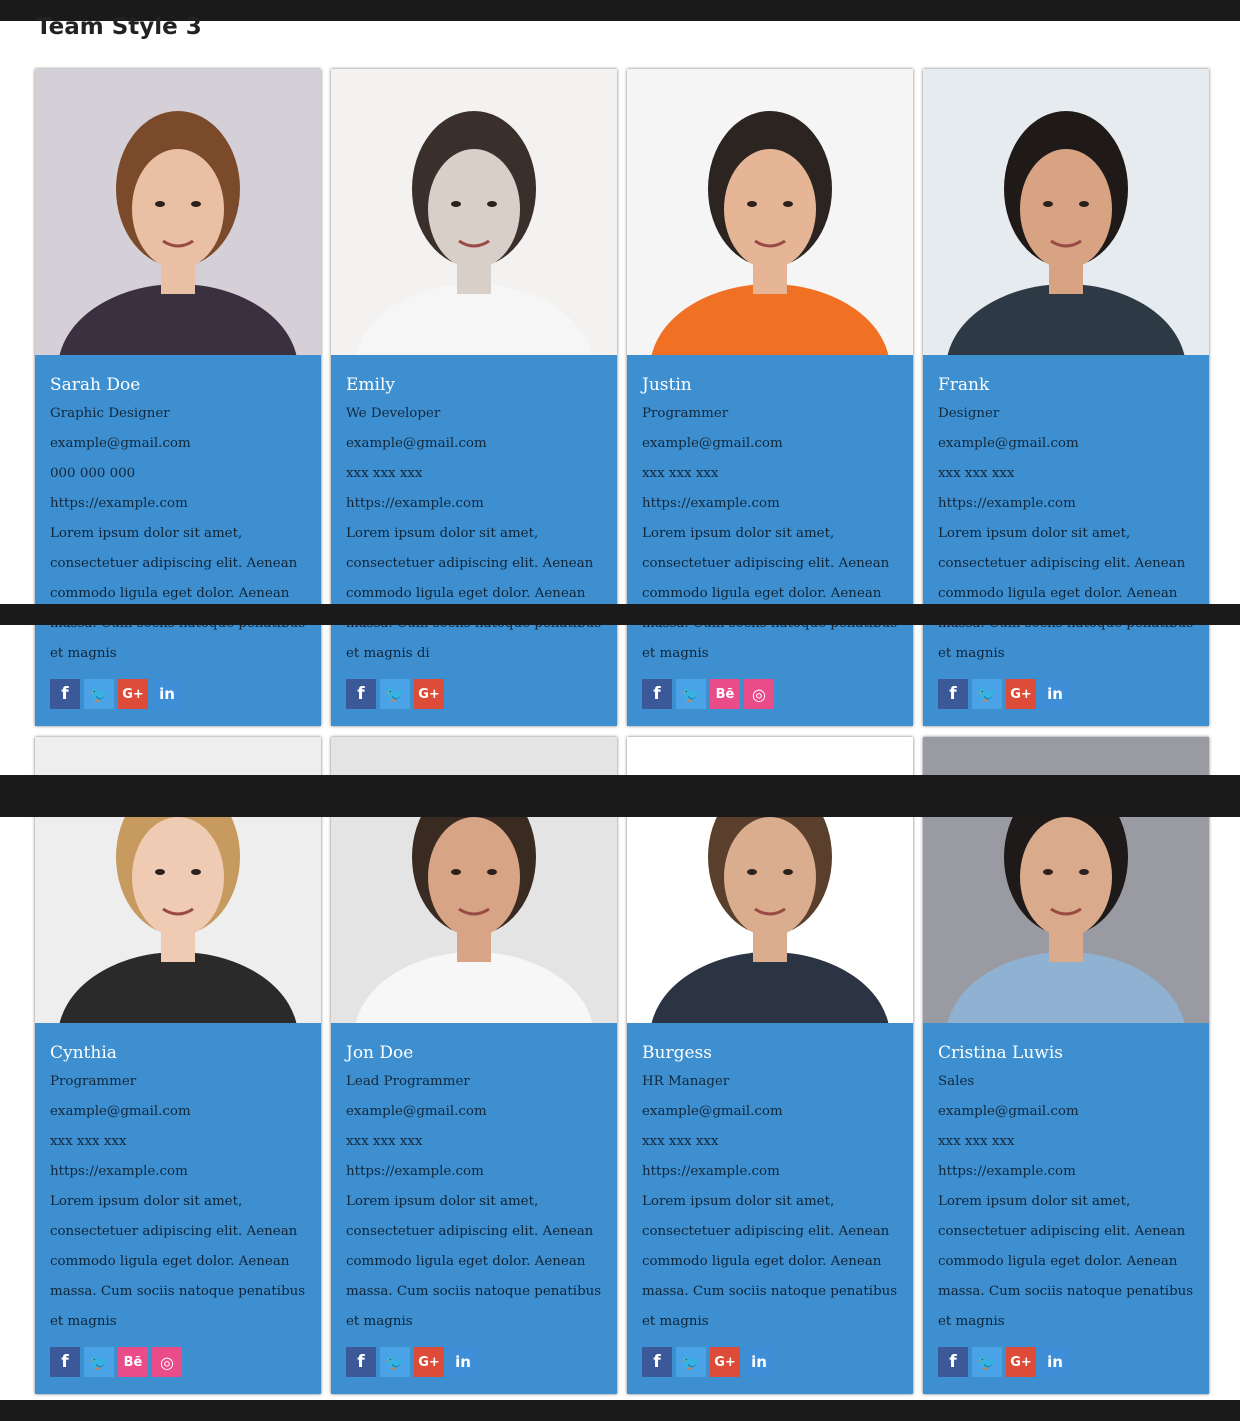 This screenshot has height=1421, width=1240. Describe the element at coordinates (964, 385) in the screenshot. I see `member-name: Frank` at that location.